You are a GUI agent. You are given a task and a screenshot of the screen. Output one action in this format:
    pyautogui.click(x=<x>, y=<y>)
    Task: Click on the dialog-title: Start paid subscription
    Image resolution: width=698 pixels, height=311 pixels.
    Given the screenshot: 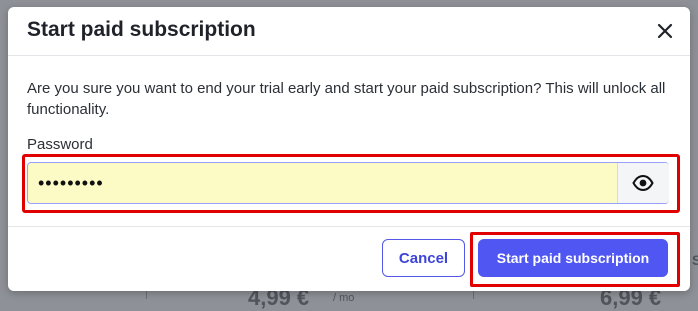 What is the action you would take?
    pyautogui.click(x=141, y=29)
    